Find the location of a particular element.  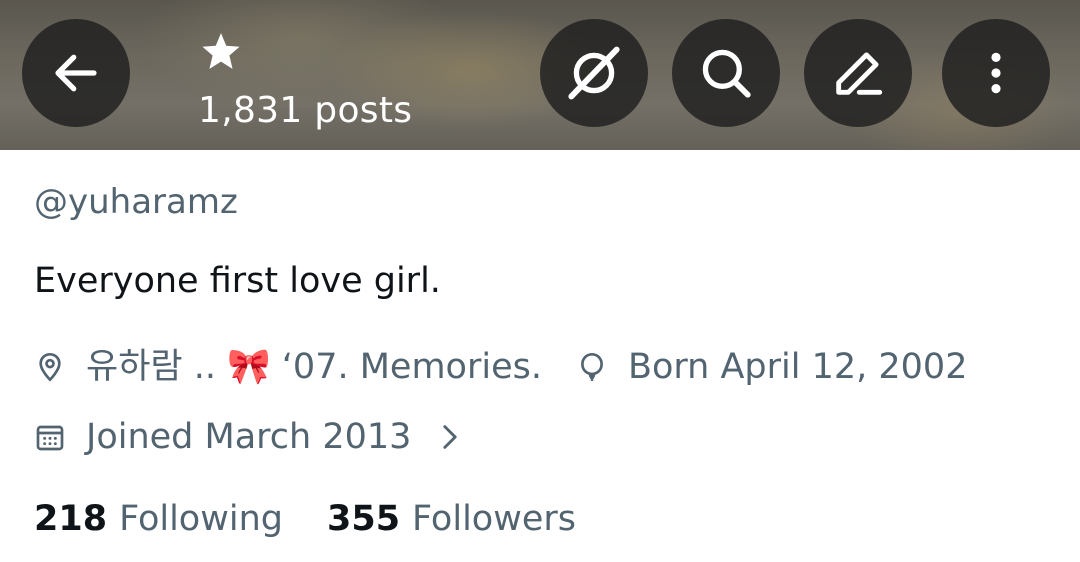

profile-handle: @yuharamz is located at coordinates (136, 202).